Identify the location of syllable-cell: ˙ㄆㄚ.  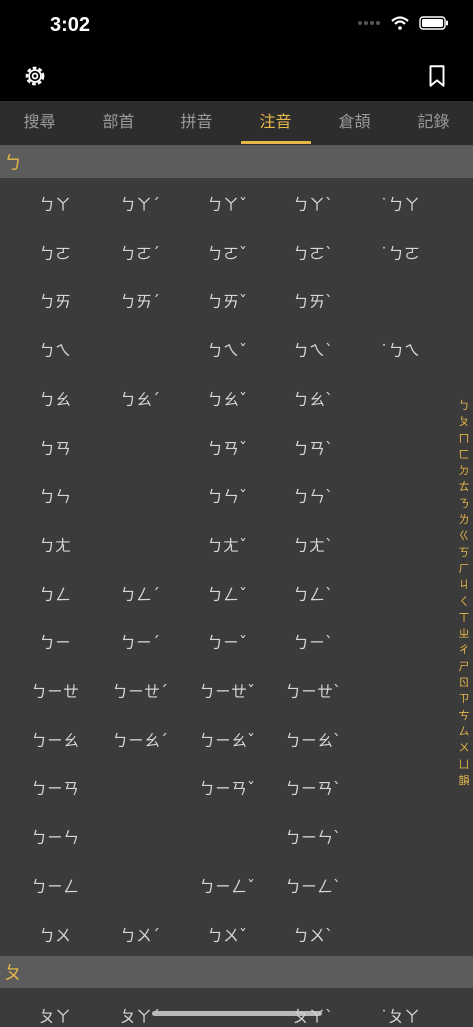
(400, 1015).